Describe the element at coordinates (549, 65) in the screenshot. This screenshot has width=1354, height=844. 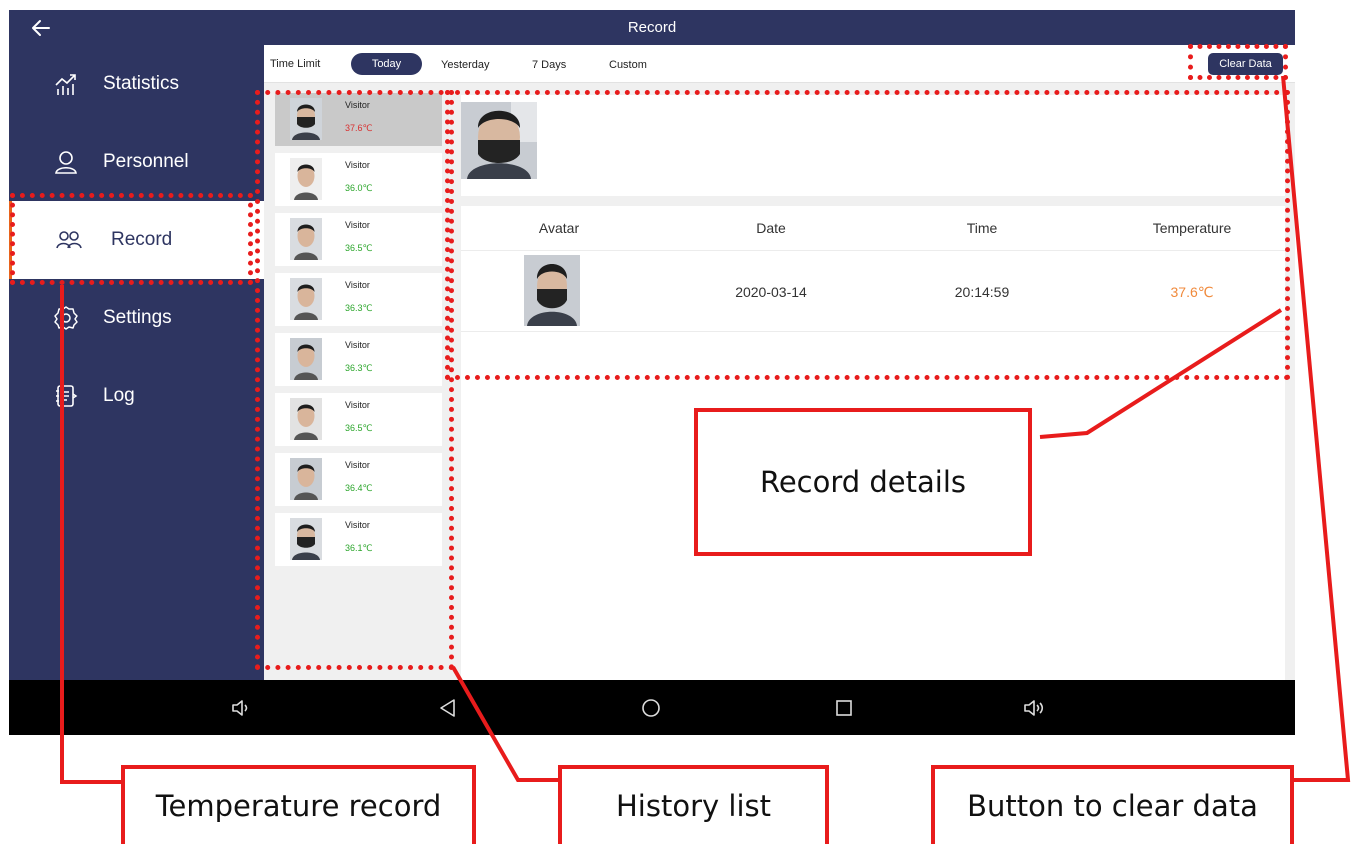
I see `tab-7-days: 7 Days` at that location.